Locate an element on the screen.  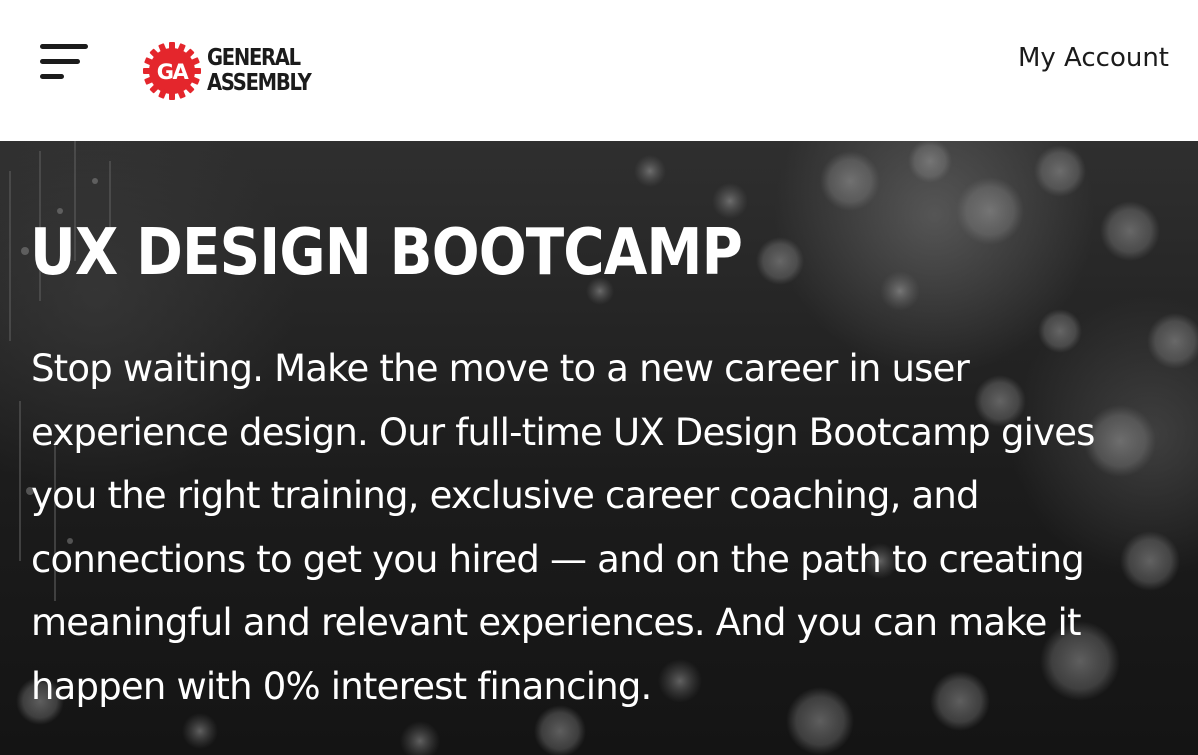
logo-wordmark: GENERAL ASSEMBLY is located at coordinates (259, 70).